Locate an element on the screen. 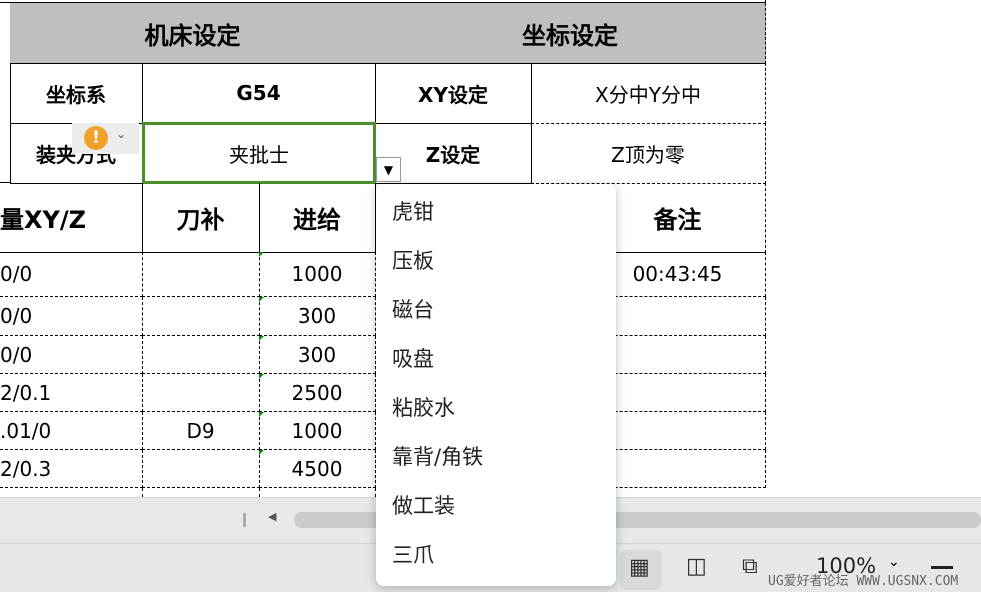  header-tool-comp: 刀补 is located at coordinates (201, 218).